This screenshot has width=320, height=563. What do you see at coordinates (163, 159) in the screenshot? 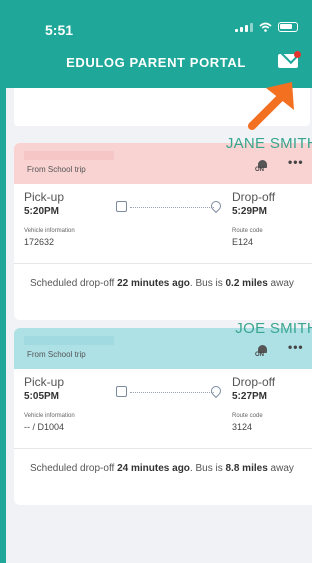
I see `trip-card-header: From School trip JANE SMITH ON •••` at bounding box center [163, 159].